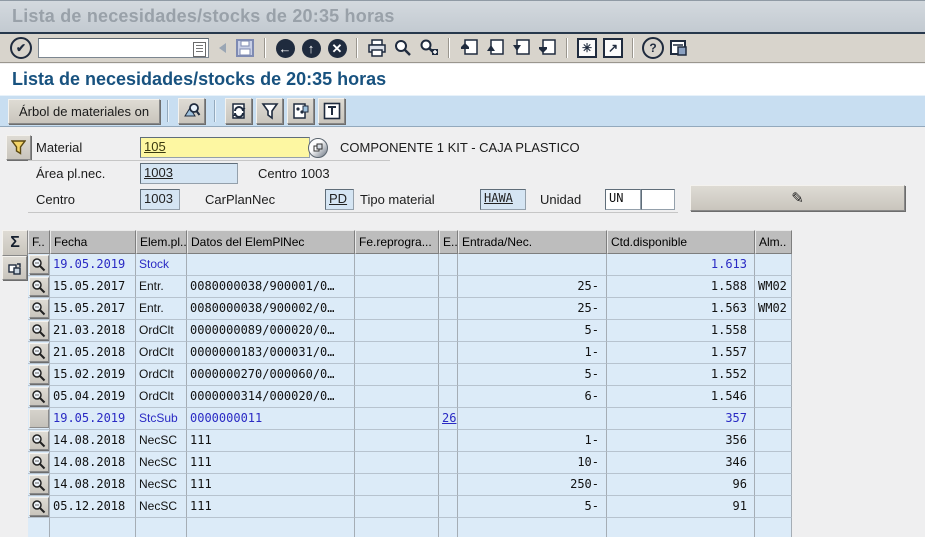  I want to click on column-header: Datos del ElemPlNec, so click(271, 242).